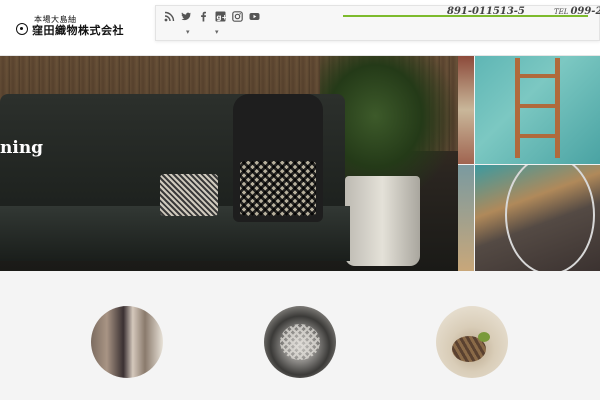 The image size is (600, 400). I want to click on hero-caption: ning, so click(22, 148).